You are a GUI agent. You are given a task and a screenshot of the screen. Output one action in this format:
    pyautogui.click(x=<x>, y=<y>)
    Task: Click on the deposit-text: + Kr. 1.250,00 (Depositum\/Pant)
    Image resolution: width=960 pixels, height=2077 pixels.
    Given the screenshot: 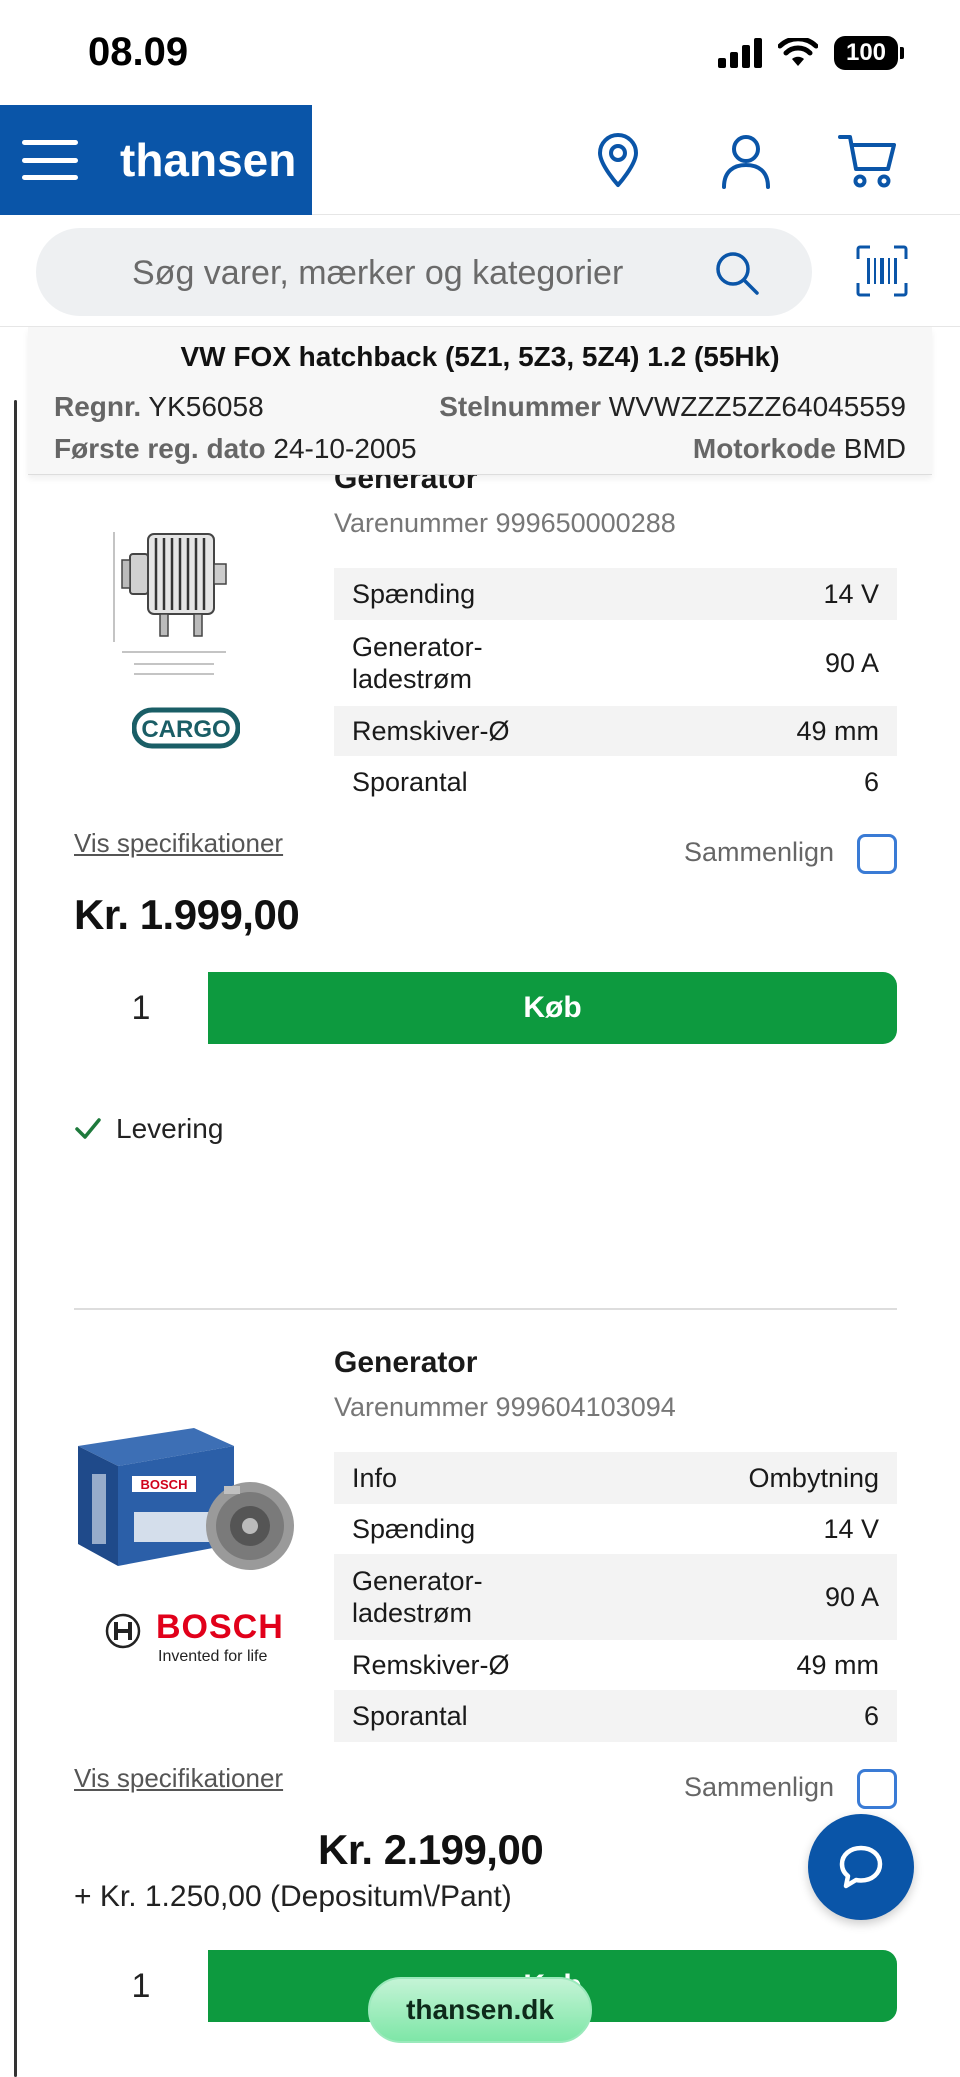 What is the action you would take?
    pyautogui.click(x=293, y=1896)
    